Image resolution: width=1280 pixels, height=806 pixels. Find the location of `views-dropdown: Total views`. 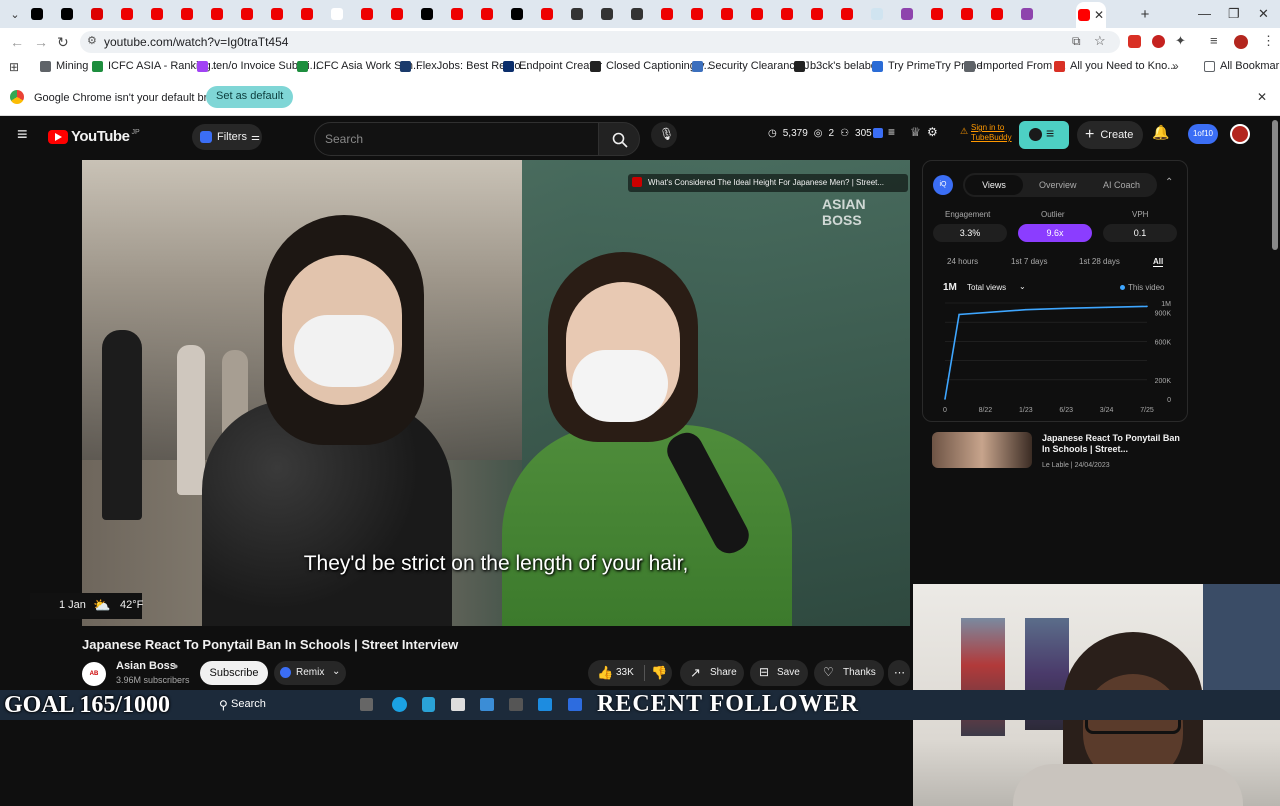

views-dropdown: Total views is located at coordinates (986, 287).